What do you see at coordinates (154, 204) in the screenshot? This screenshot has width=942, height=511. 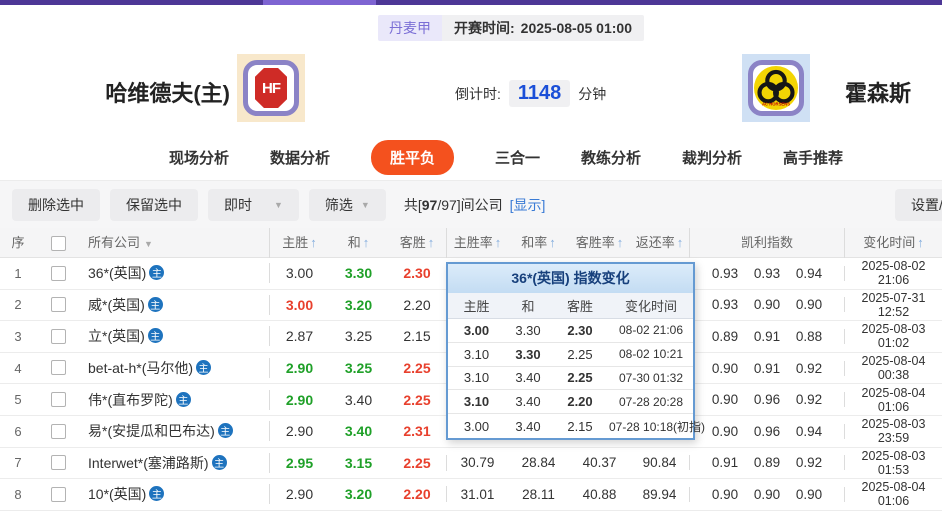 I see `keep-selected-button: 保留选中` at bounding box center [154, 204].